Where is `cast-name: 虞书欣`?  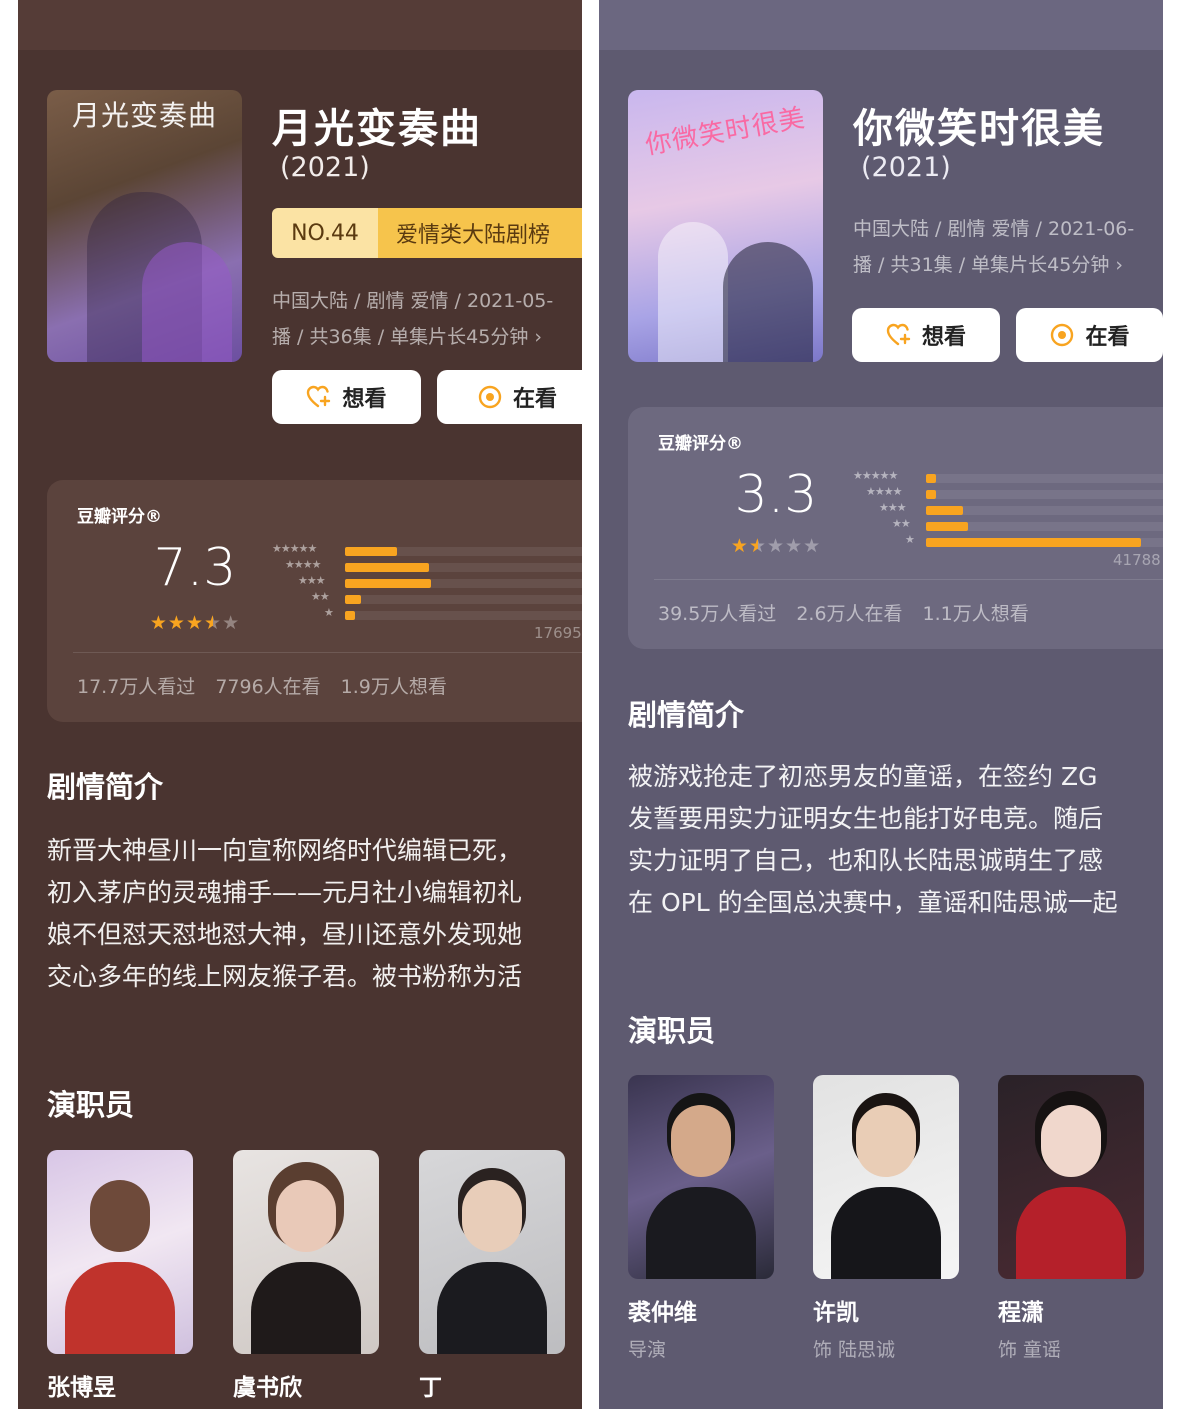
cast-name: 虞书欣 is located at coordinates (267, 1388).